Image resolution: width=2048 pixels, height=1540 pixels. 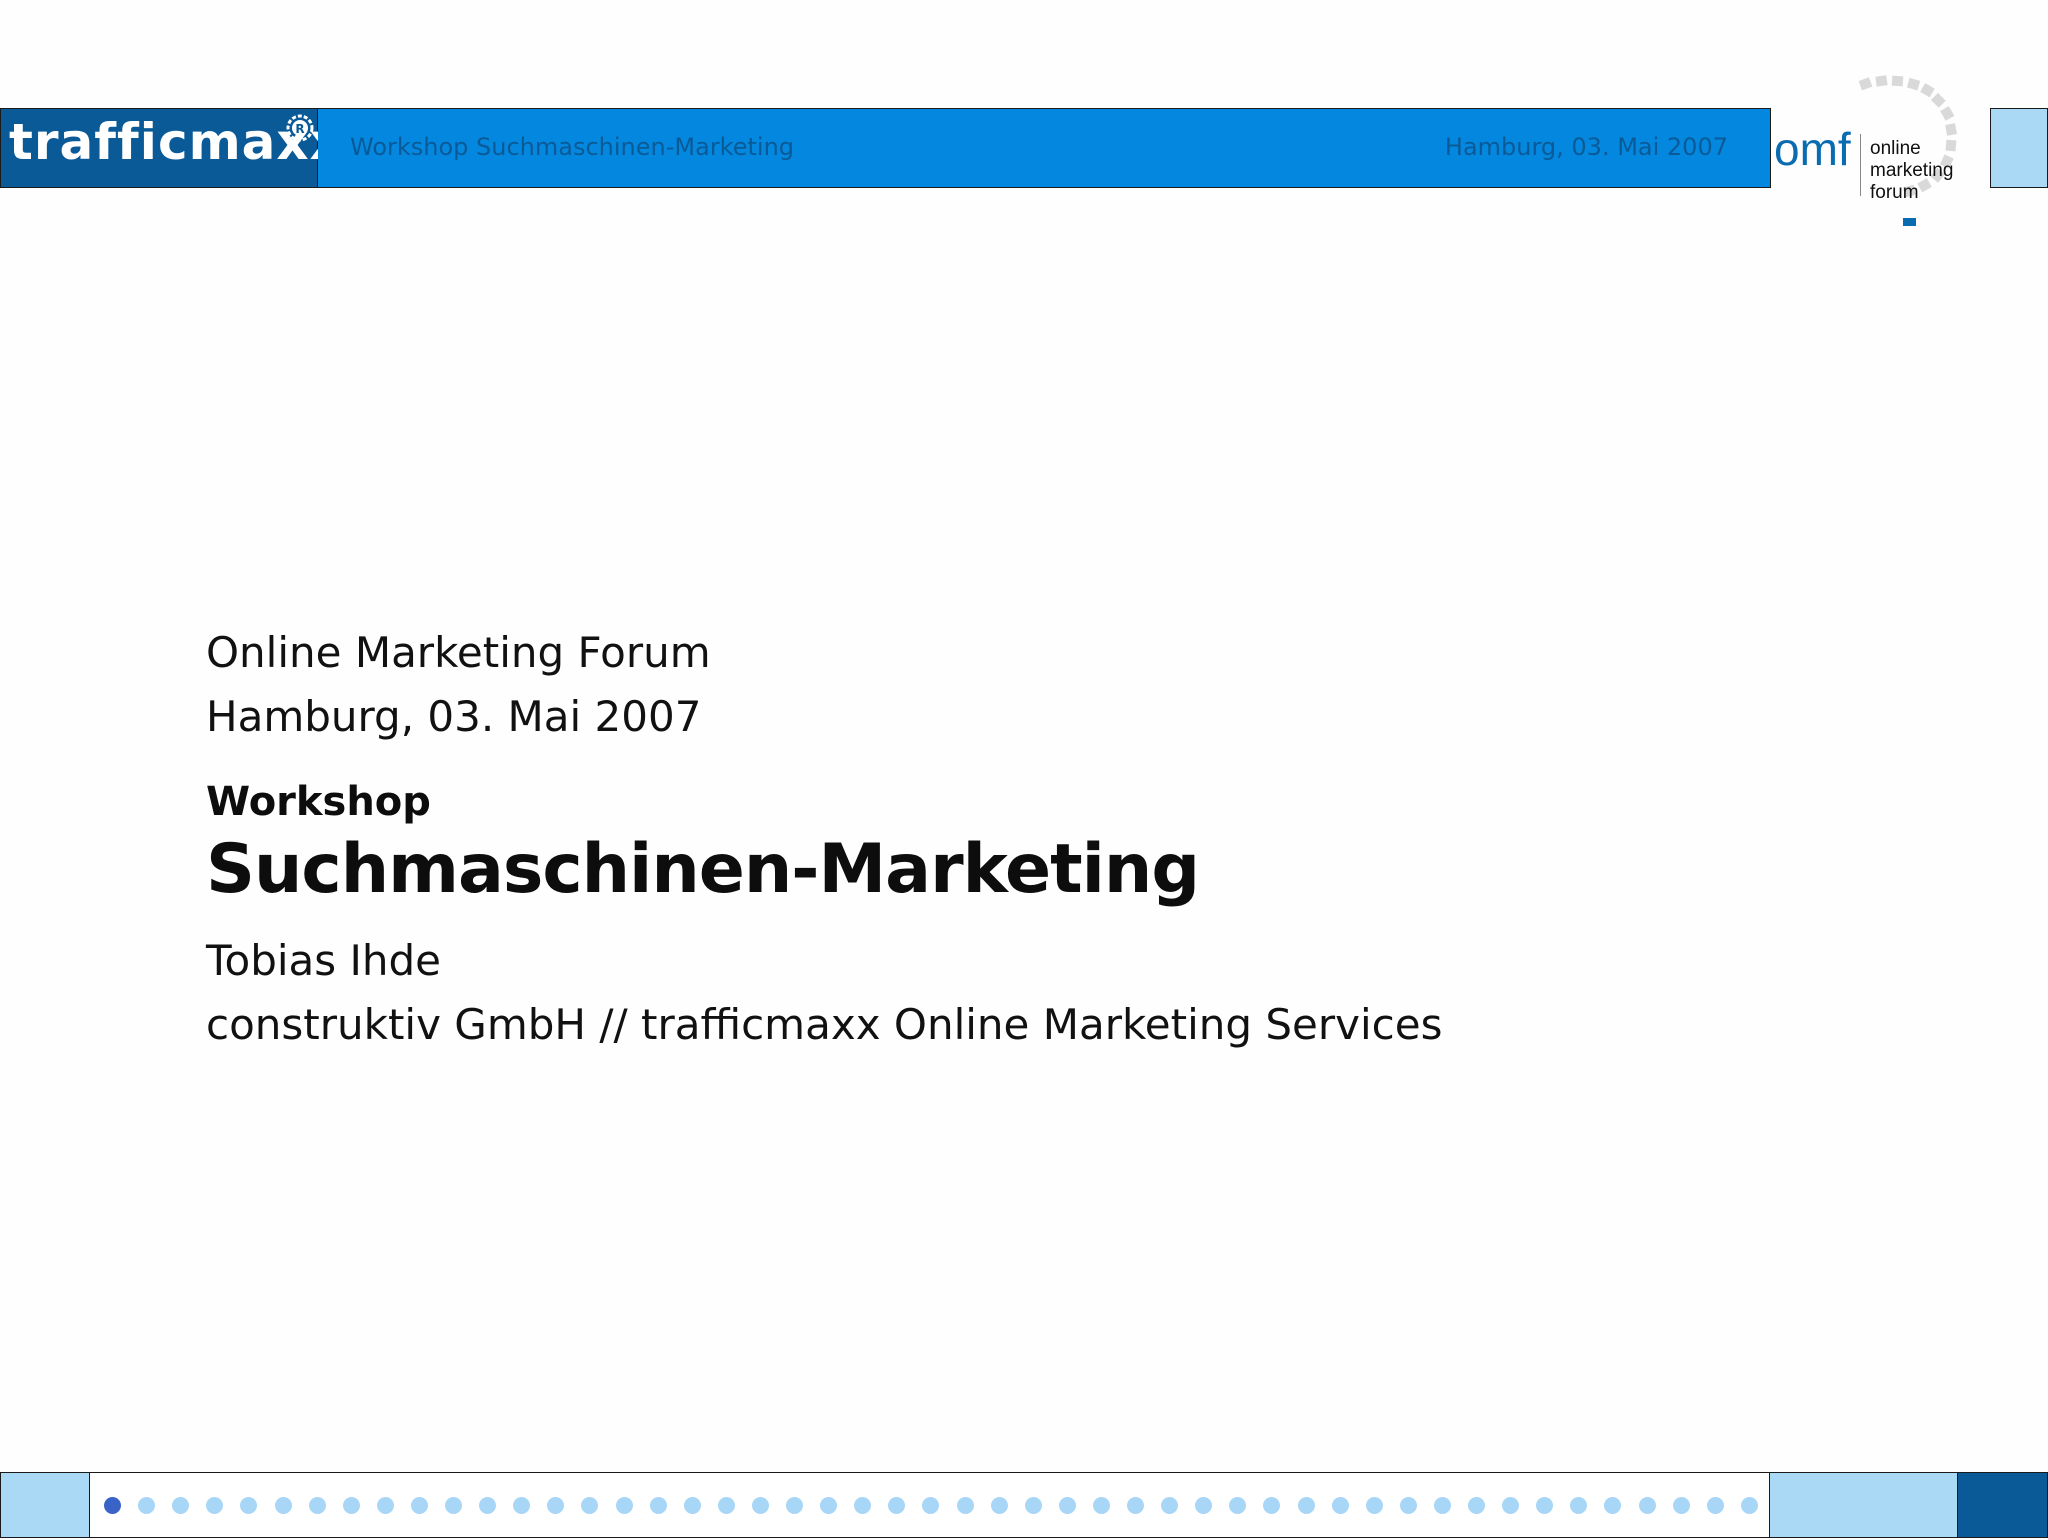 I want to click on slide-progress, so click(x=941, y=1505).